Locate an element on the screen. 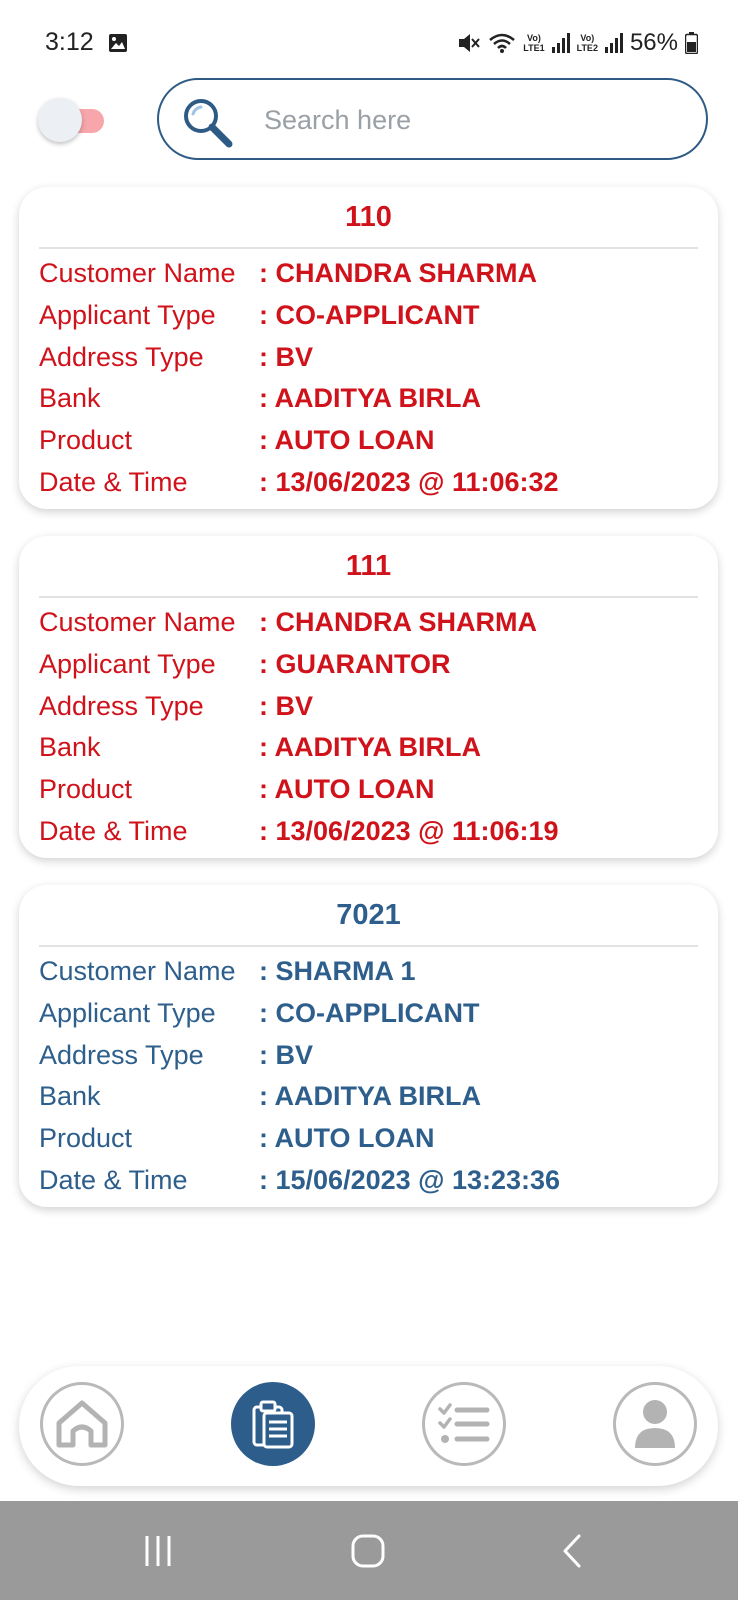 The image size is (738, 1600). system-home-button is located at coordinates (368, 1551).